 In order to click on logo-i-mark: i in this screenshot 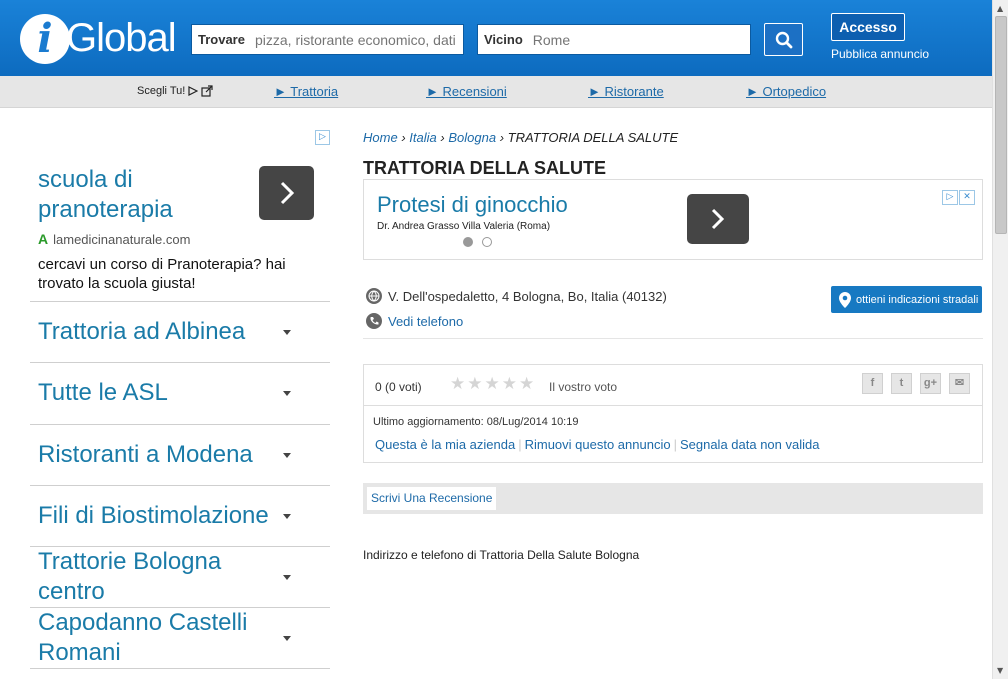, I will do `click(45, 39)`.